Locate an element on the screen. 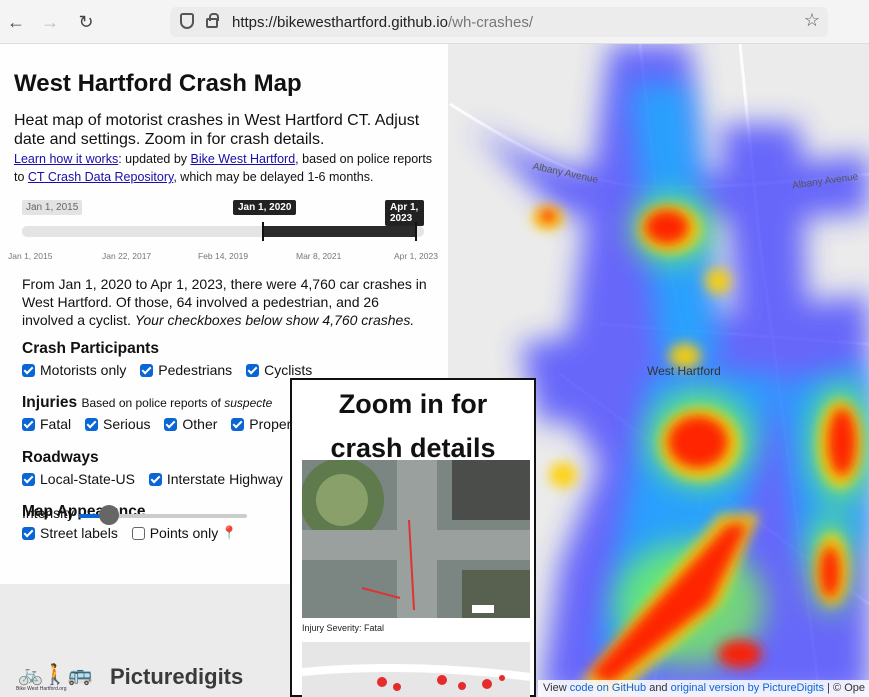 The width and height of the screenshot is (869, 697). url-path: /wh-crashes/ is located at coordinates (490, 22).